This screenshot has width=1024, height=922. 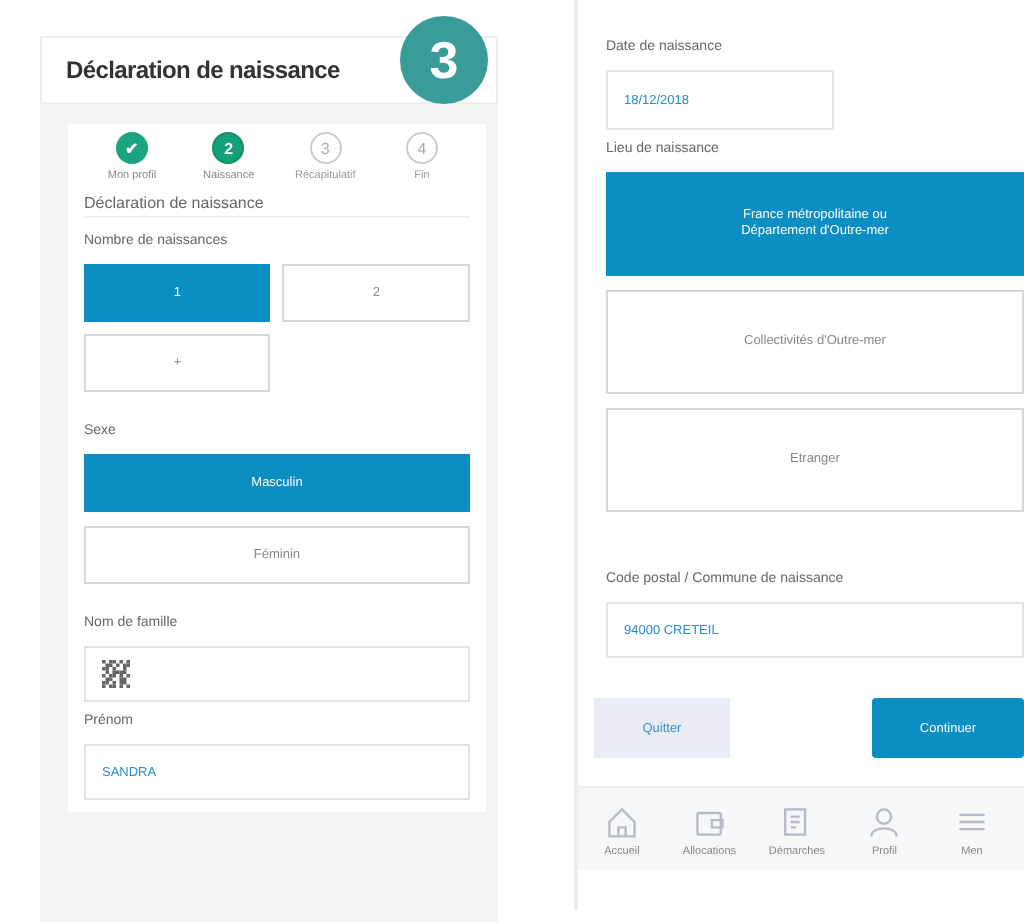 I want to click on input-field, so click(x=277, y=674).